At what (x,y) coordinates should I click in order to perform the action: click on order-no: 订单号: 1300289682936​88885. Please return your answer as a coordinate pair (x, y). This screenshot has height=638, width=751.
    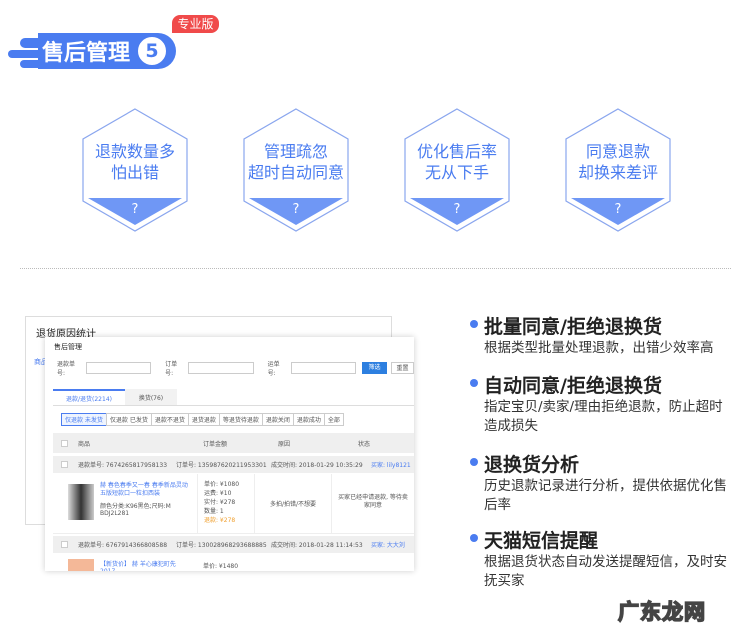
    Looking at the image, I should click on (221, 545).